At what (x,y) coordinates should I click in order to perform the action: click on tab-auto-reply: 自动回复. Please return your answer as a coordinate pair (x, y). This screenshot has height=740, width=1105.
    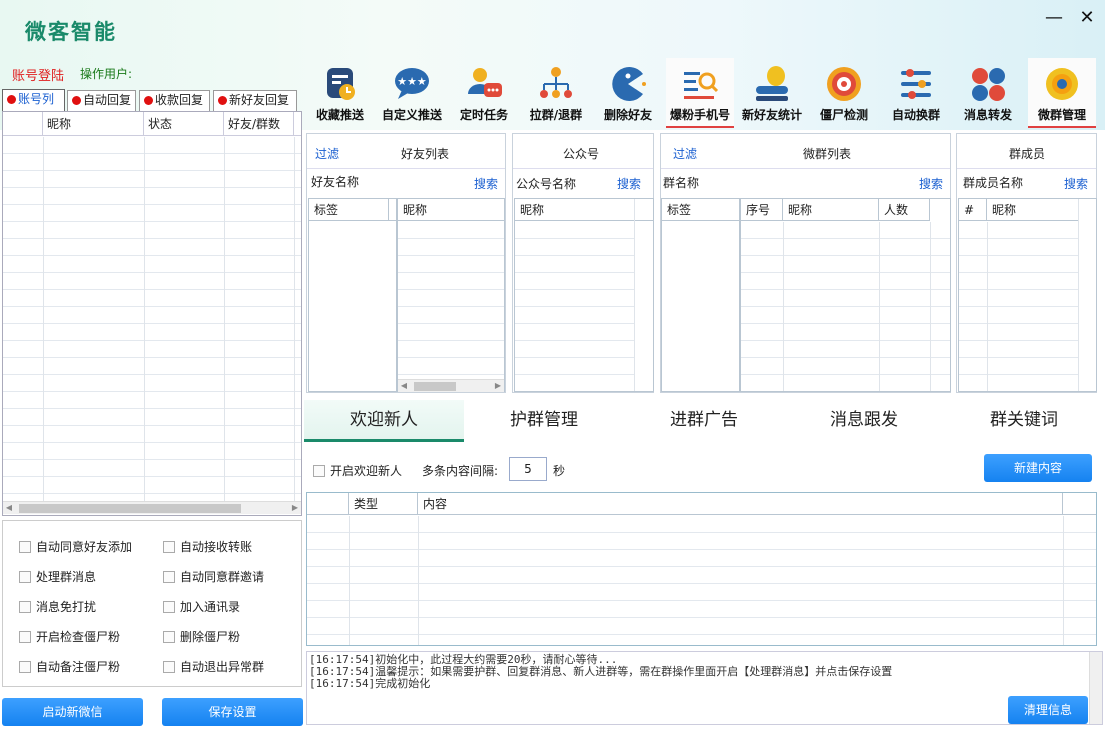
    Looking at the image, I should click on (101, 100).